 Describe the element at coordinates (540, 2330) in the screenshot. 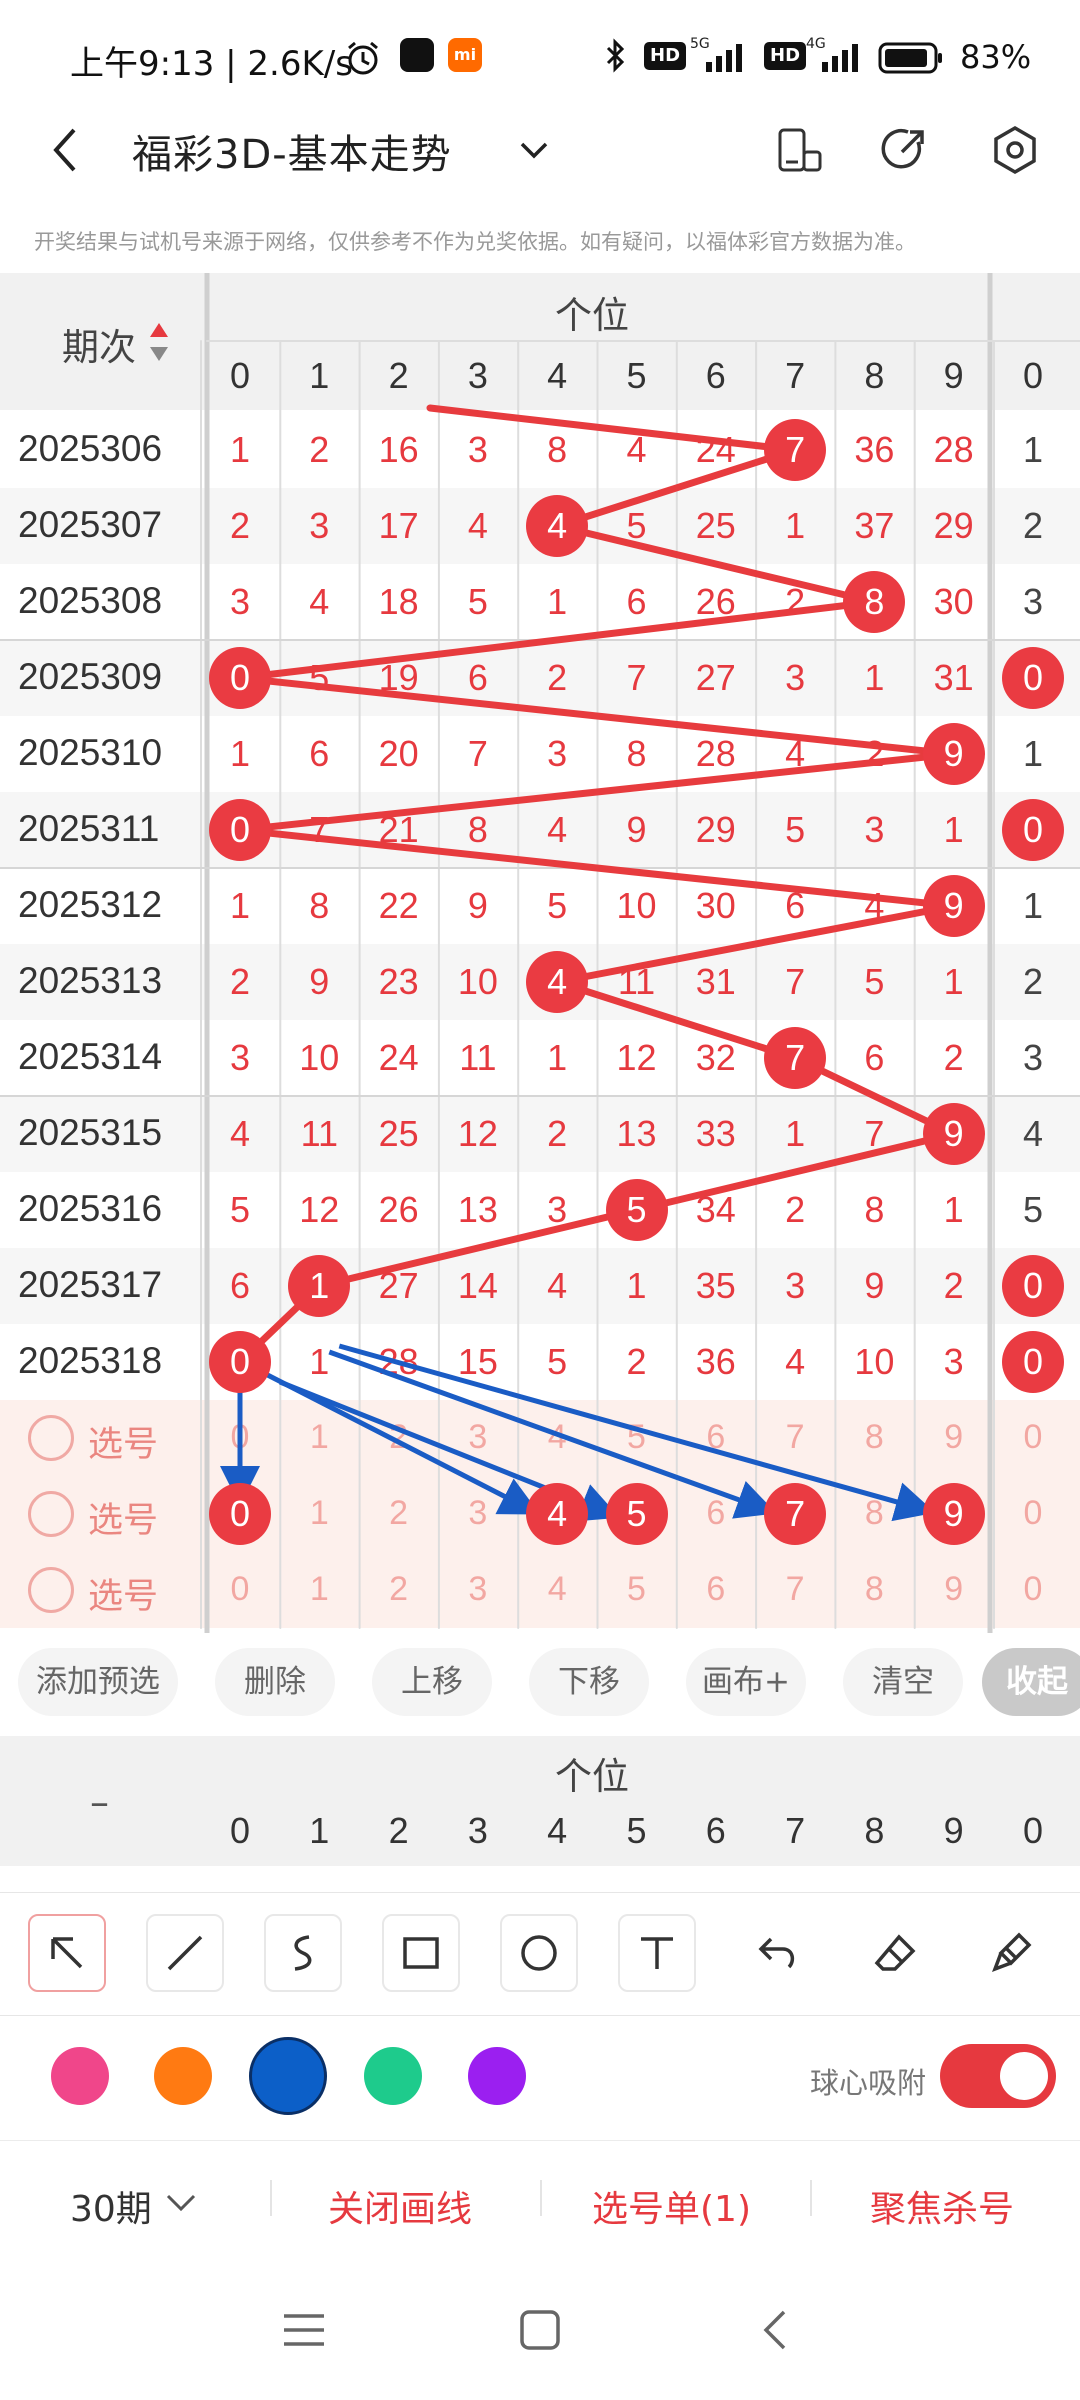

I see `home-icon` at that location.